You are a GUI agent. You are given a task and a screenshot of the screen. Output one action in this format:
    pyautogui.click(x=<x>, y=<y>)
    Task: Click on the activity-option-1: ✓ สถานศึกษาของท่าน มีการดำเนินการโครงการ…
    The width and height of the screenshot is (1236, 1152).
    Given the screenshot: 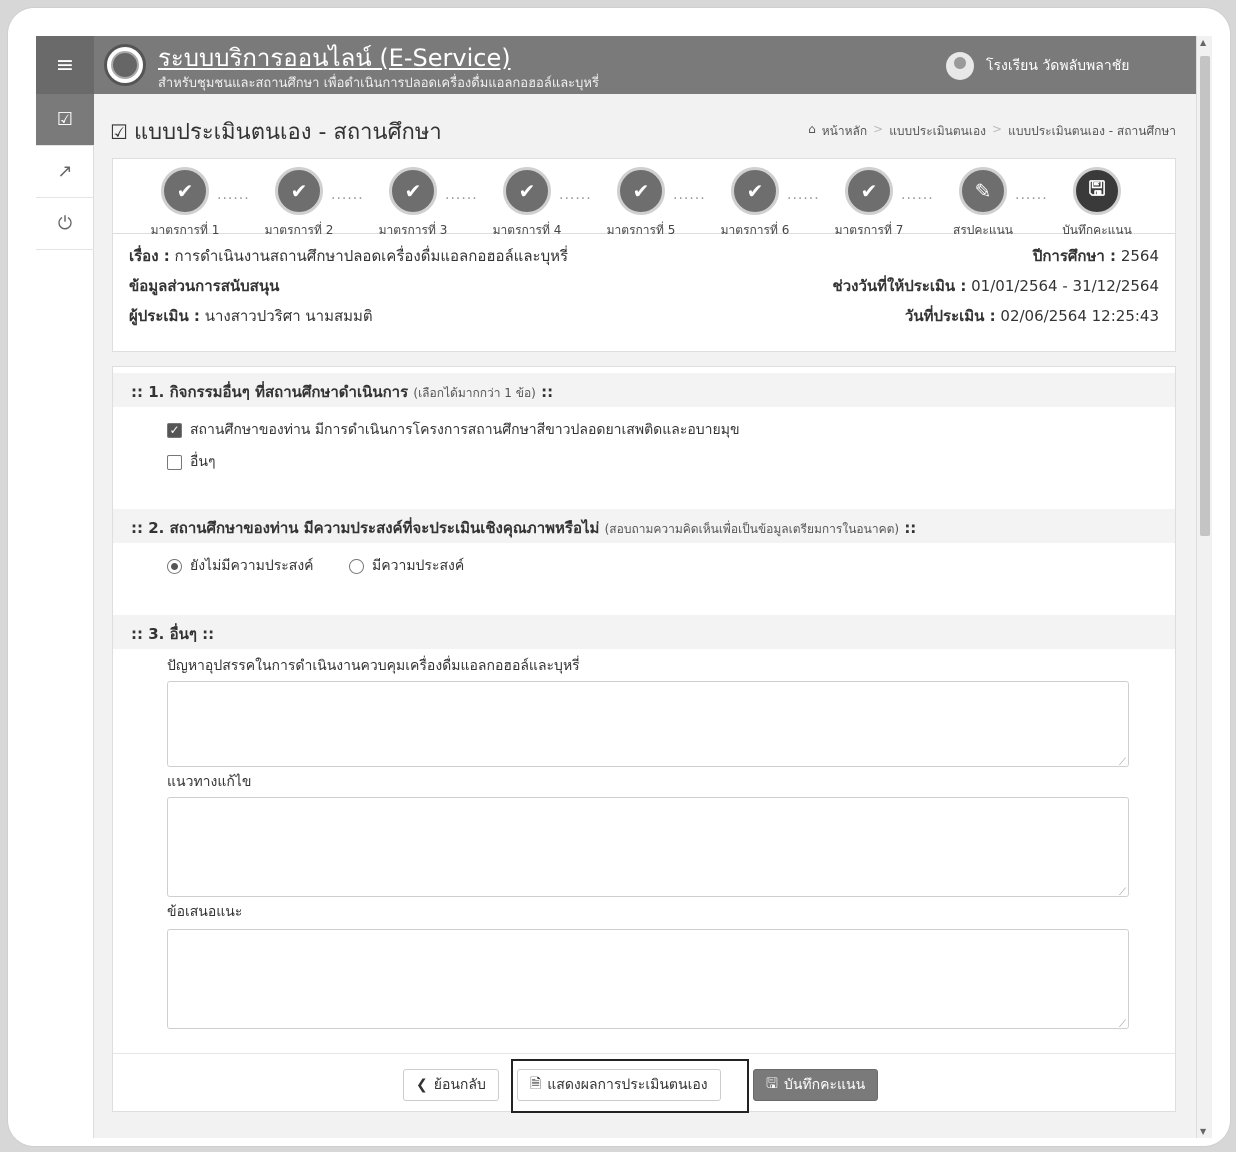 What is the action you would take?
    pyautogui.click(x=453, y=430)
    